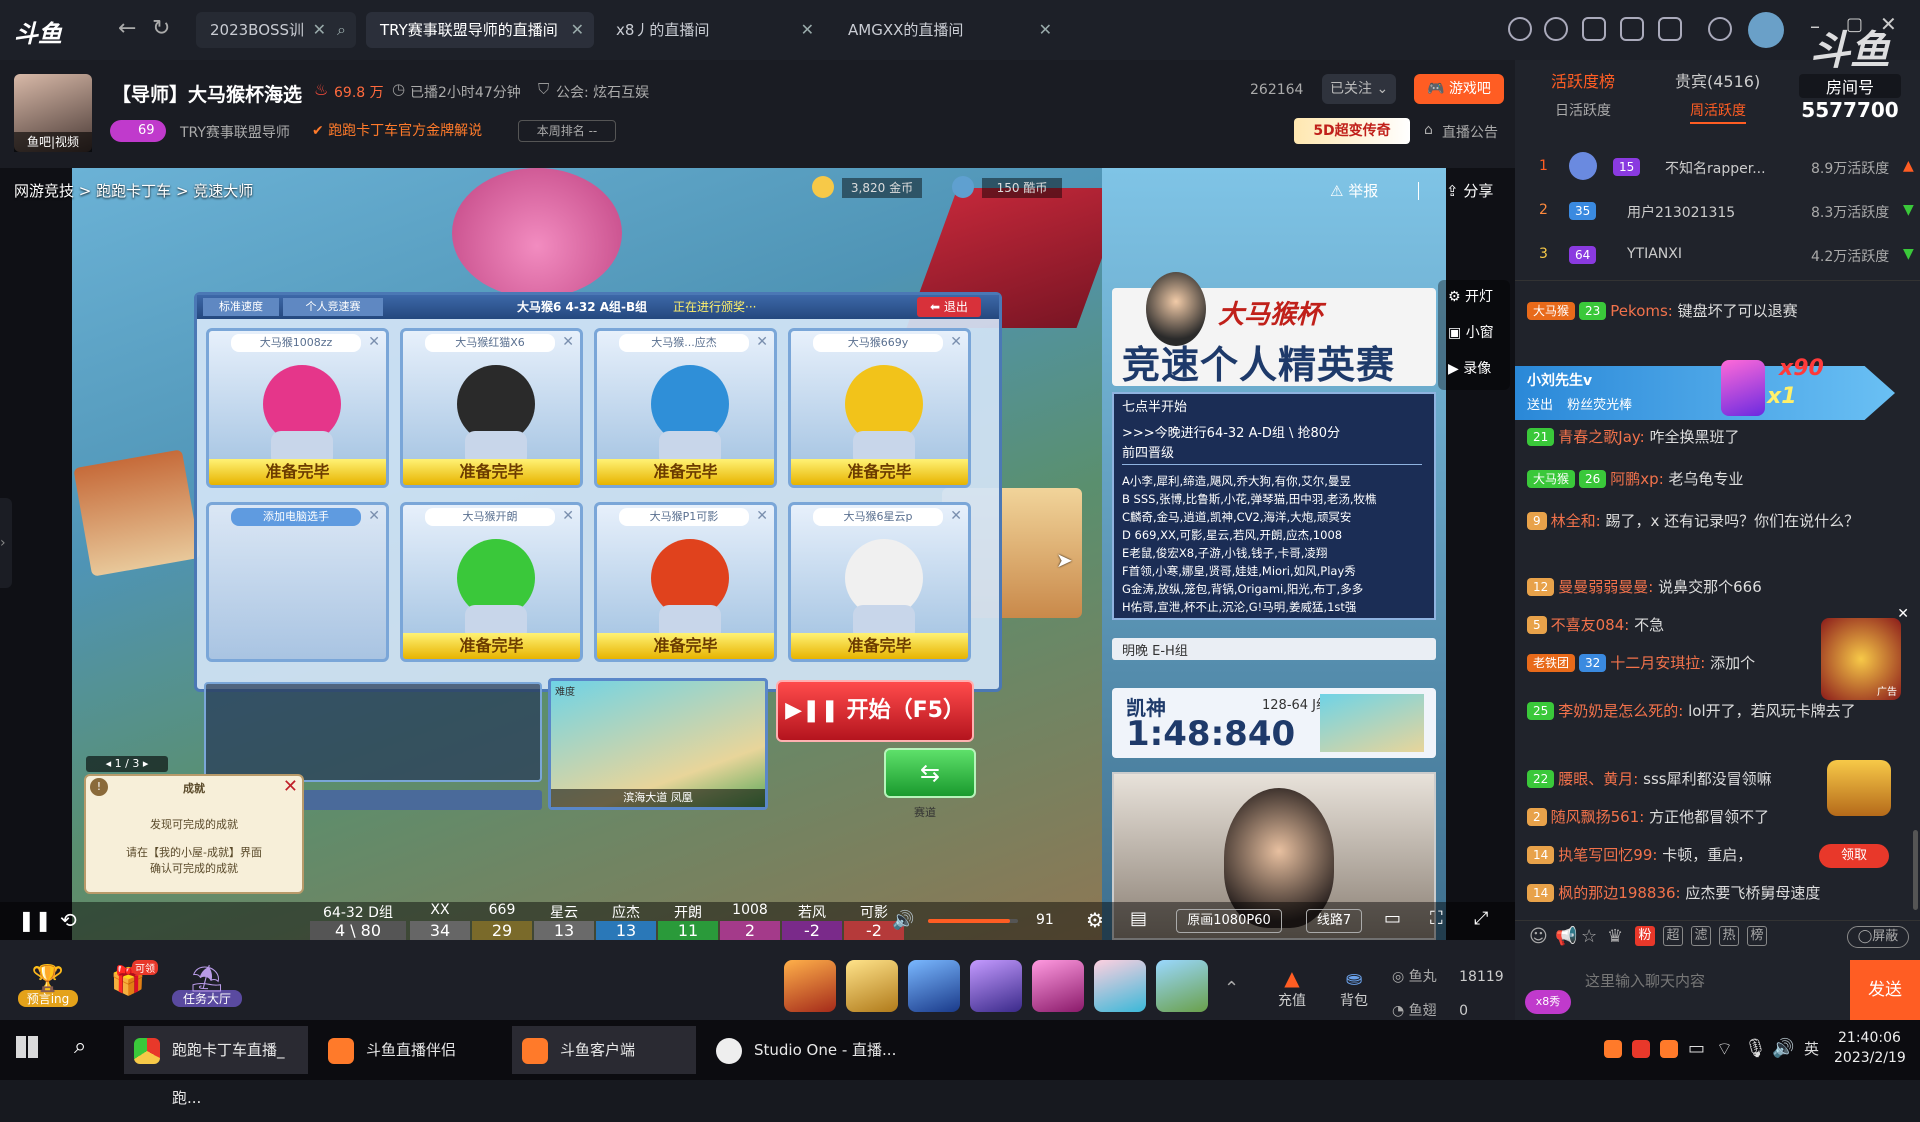 The image size is (1920, 1122). Describe the element at coordinates (973, 921) in the screenshot. I see `volume-slider` at that location.